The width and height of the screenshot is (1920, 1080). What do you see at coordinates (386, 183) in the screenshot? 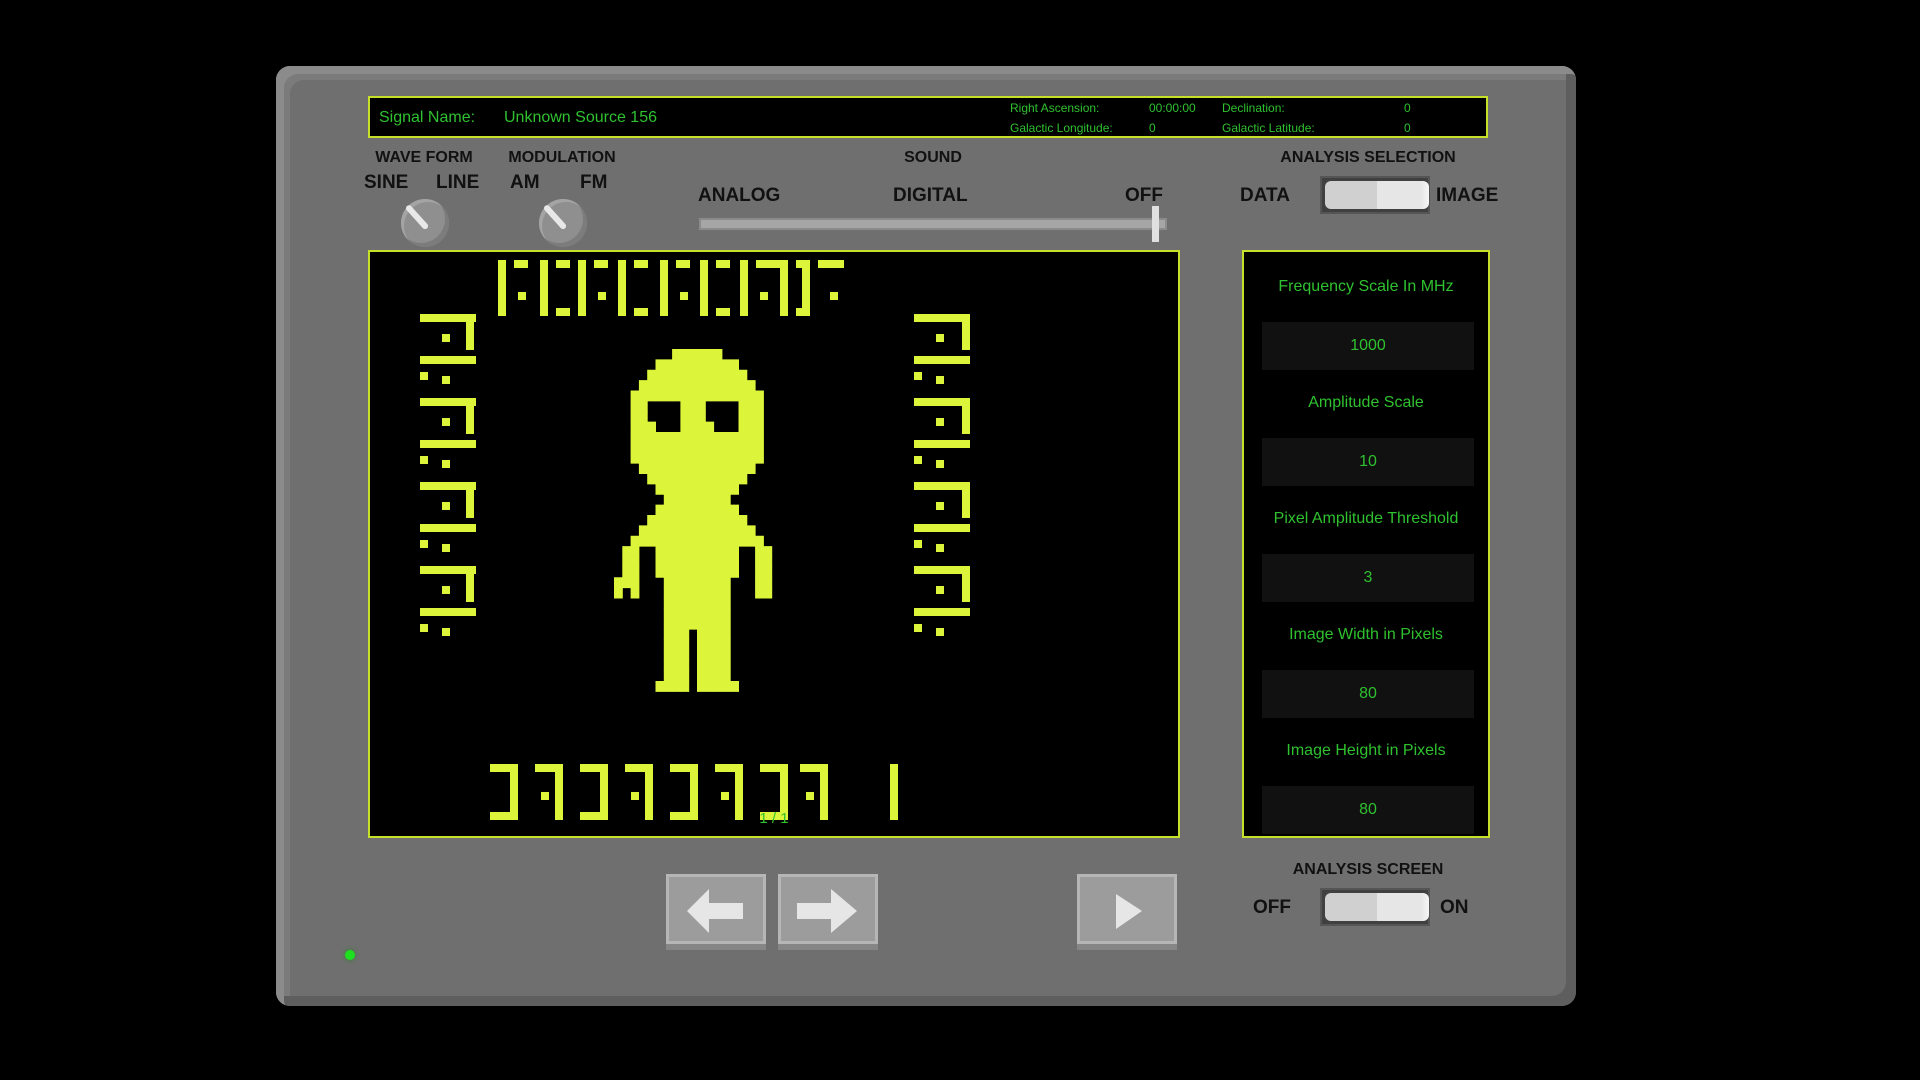
I see `waveform-option-sine: SINE` at bounding box center [386, 183].